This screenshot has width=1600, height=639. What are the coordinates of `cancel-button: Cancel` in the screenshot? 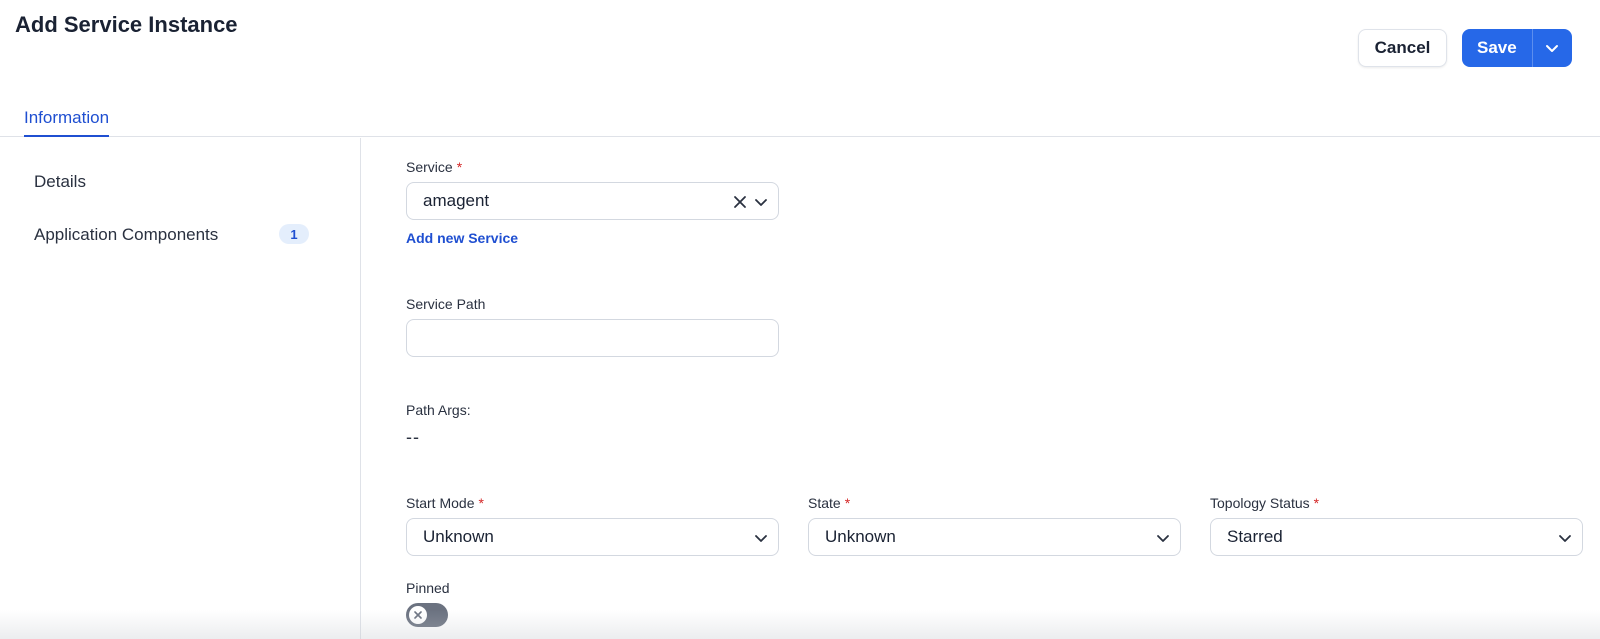 It's located at (1402, 48).